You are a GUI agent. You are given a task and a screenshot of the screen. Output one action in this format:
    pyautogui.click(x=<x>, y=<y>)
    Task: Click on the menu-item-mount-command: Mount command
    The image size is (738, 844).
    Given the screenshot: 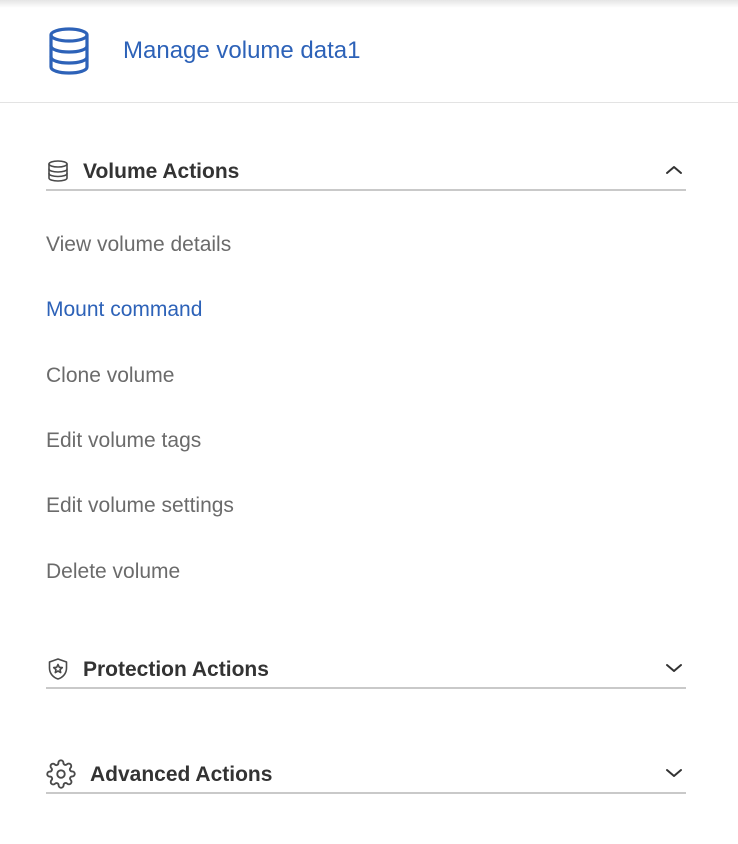 What is the action you would take?
    pyautogui.click(x=124, y=310)
    